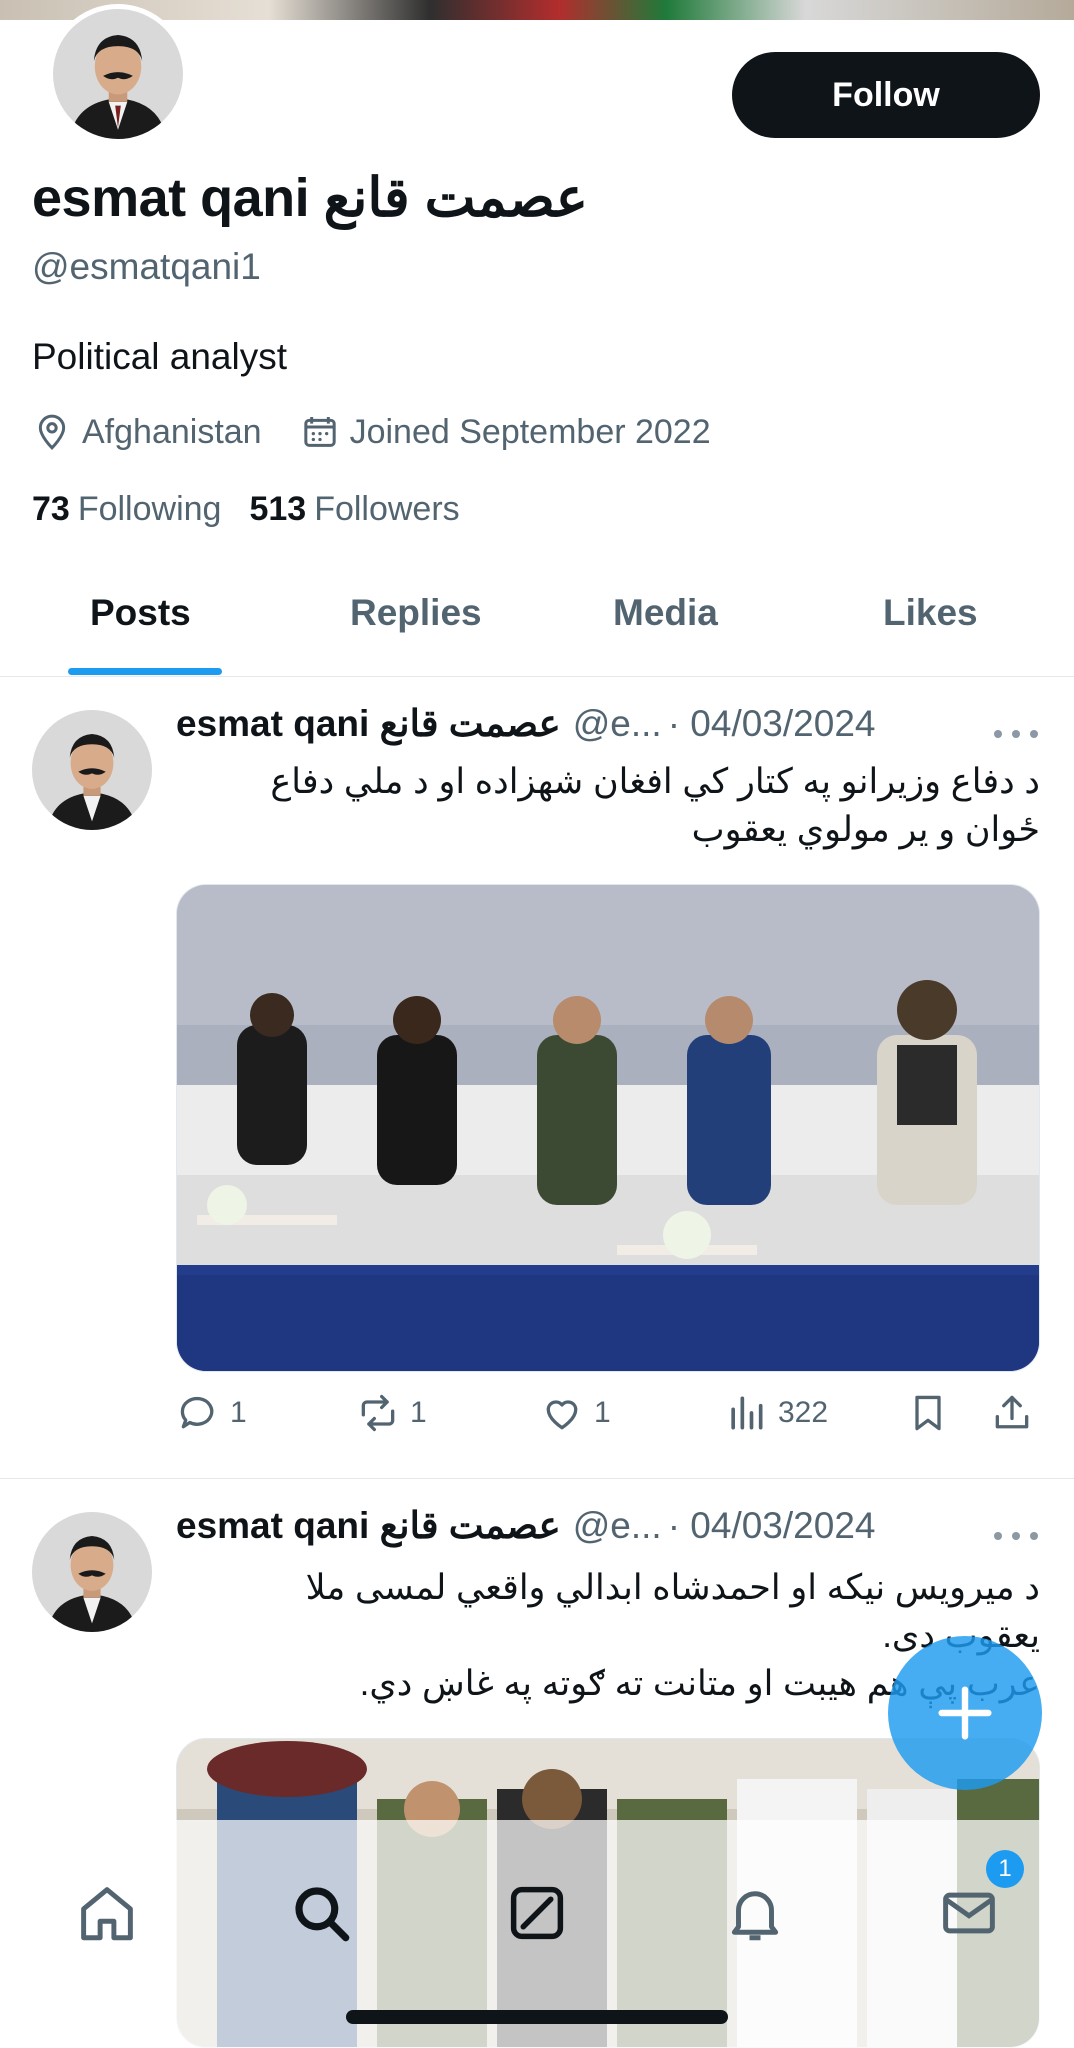 This screenshot has height=2048, width=1074. I want to click on post-divider, so click(537, 1478).